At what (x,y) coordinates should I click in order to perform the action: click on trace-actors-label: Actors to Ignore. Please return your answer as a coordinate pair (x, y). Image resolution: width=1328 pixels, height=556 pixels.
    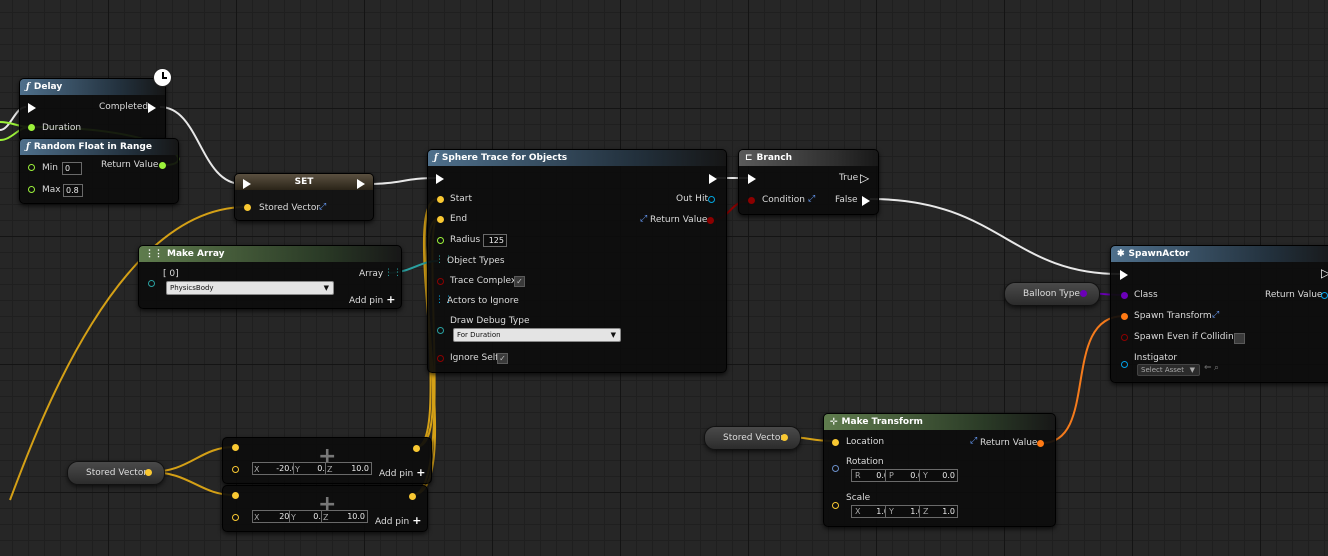
    Looking at the image, I should click on (483, 301).